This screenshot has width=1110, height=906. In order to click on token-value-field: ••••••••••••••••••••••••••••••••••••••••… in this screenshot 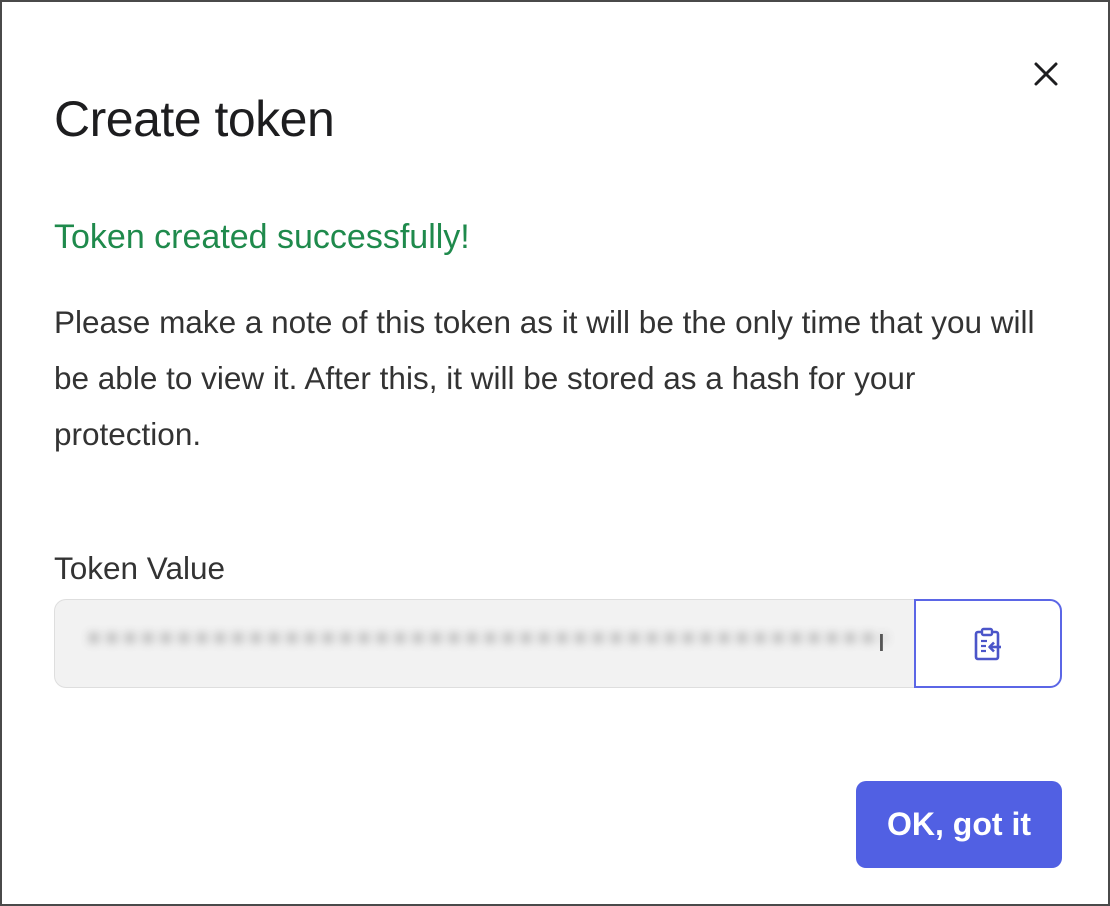, I will do `click(484, 643)`.